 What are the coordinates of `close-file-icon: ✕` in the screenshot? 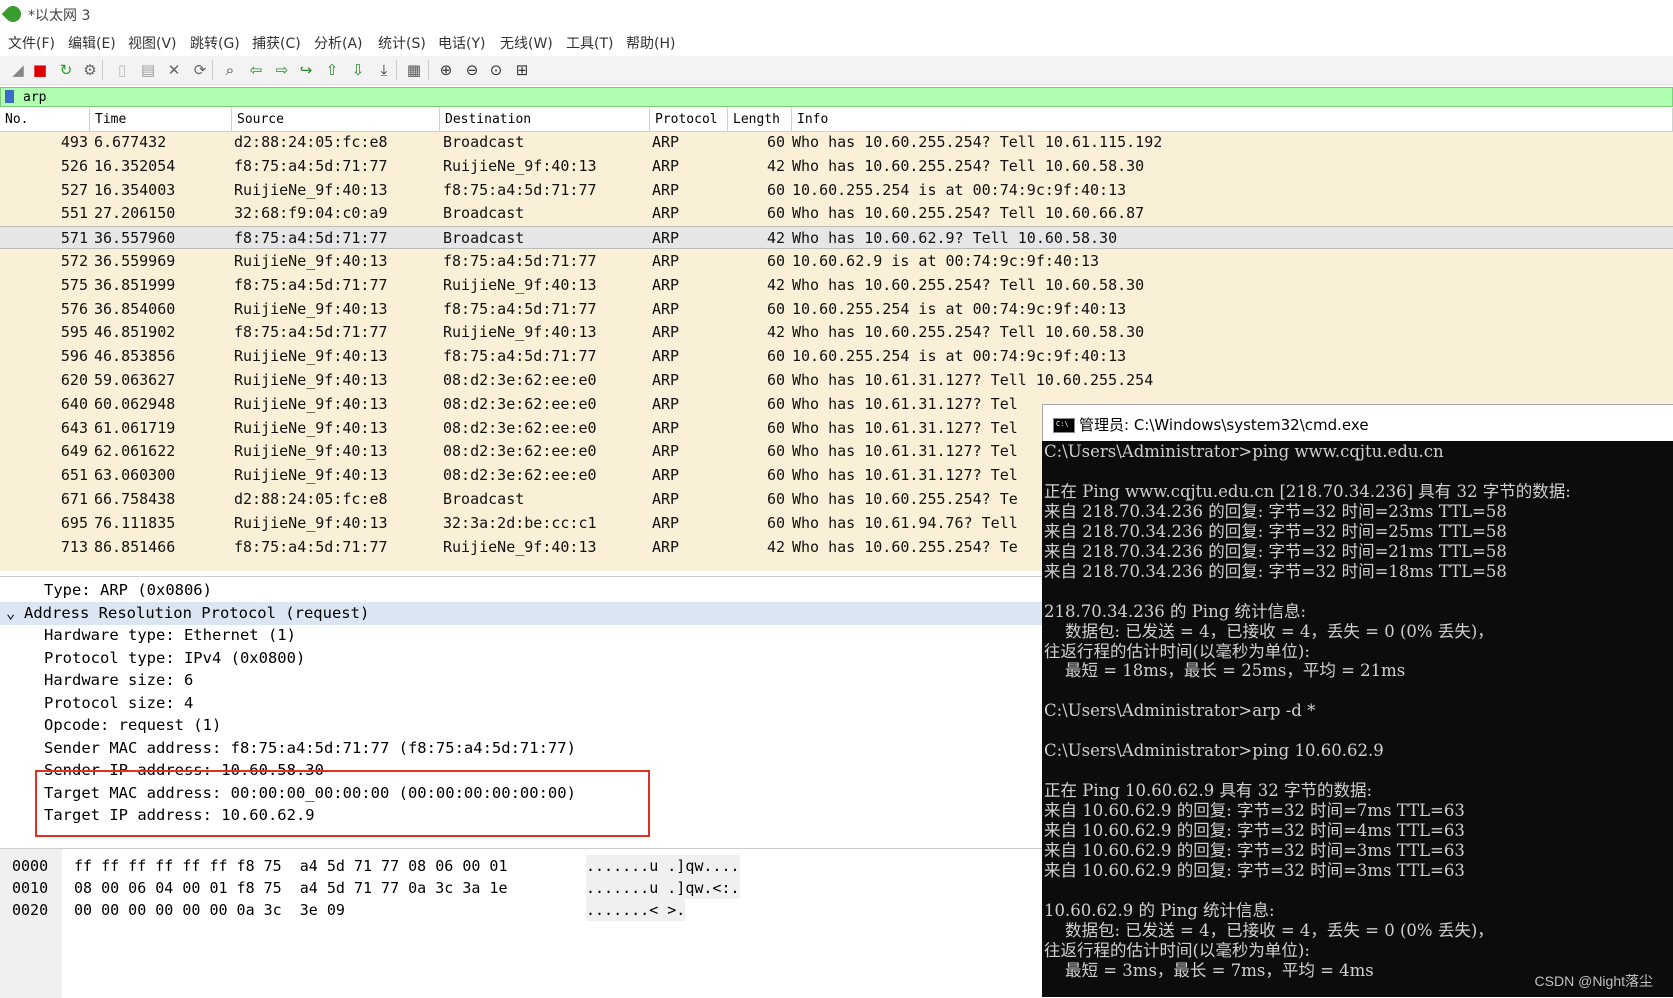 It's located at (174, 70).